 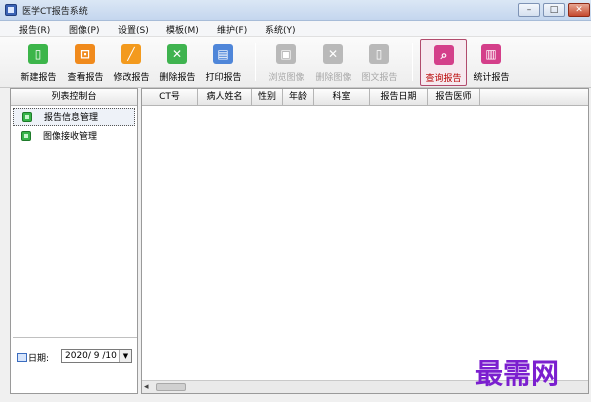 I want to click on image-report-label: 图文报告, so click(x=379, y=78).